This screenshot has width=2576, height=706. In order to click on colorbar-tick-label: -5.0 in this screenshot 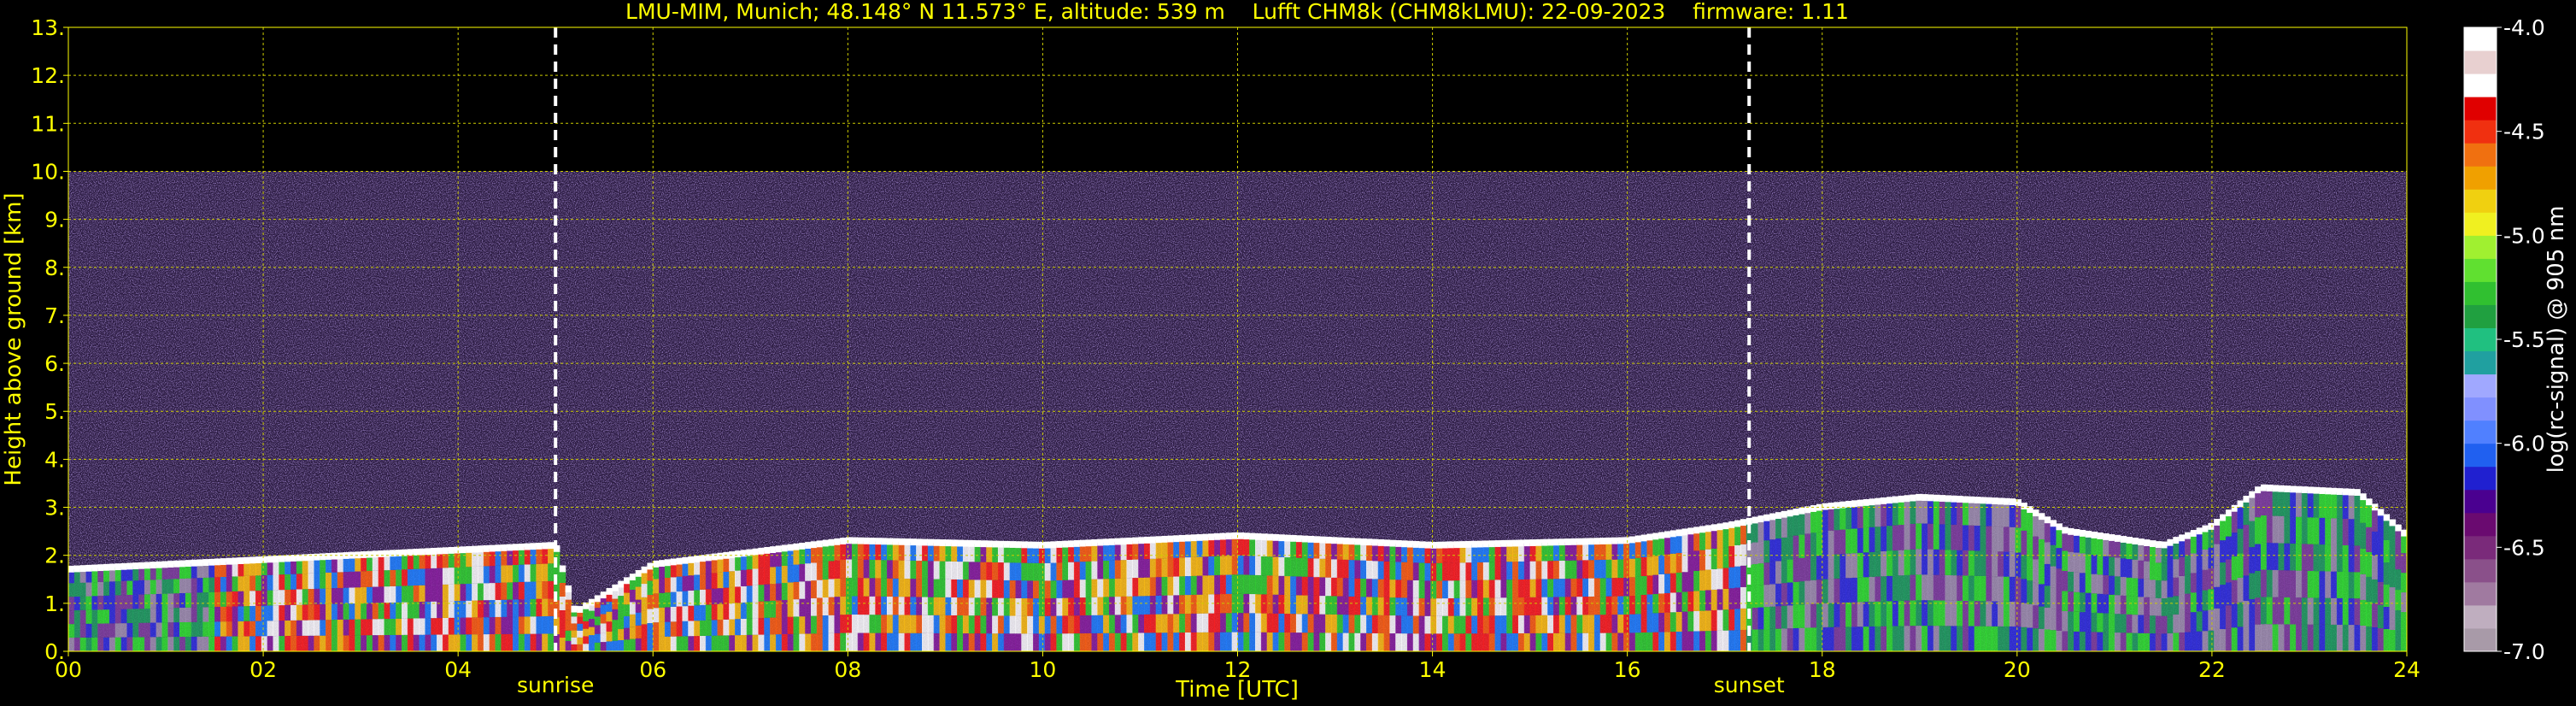, I will do `click(2524, 235)`.